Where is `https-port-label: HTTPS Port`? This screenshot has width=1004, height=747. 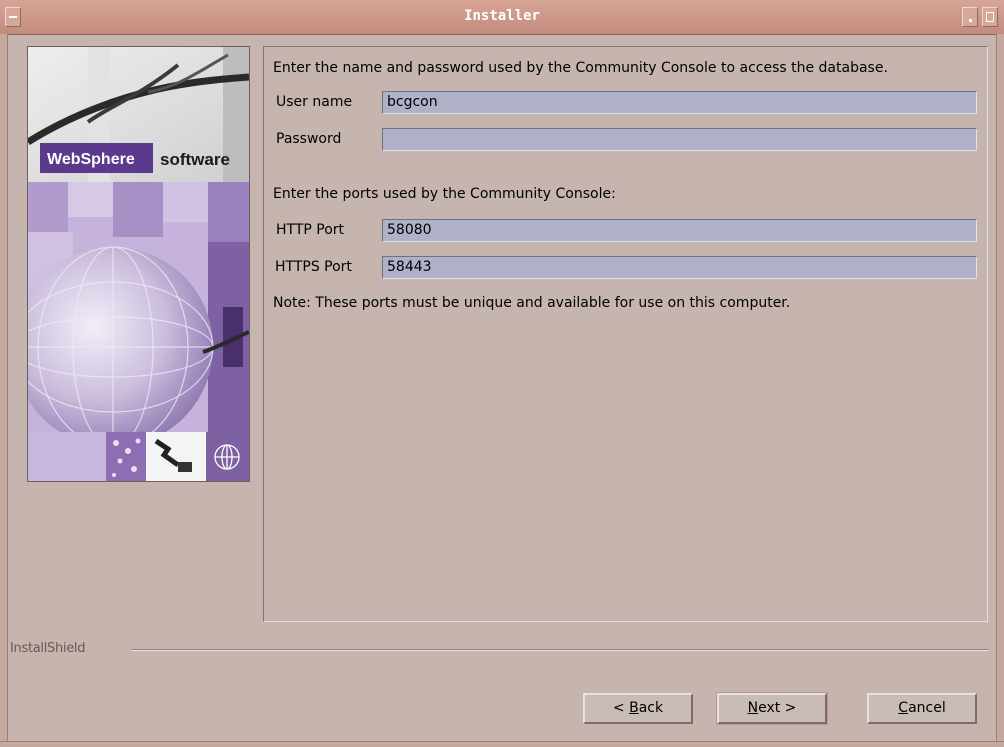 https-port-label: HTTPS Port is located at coordinates (313, 267).